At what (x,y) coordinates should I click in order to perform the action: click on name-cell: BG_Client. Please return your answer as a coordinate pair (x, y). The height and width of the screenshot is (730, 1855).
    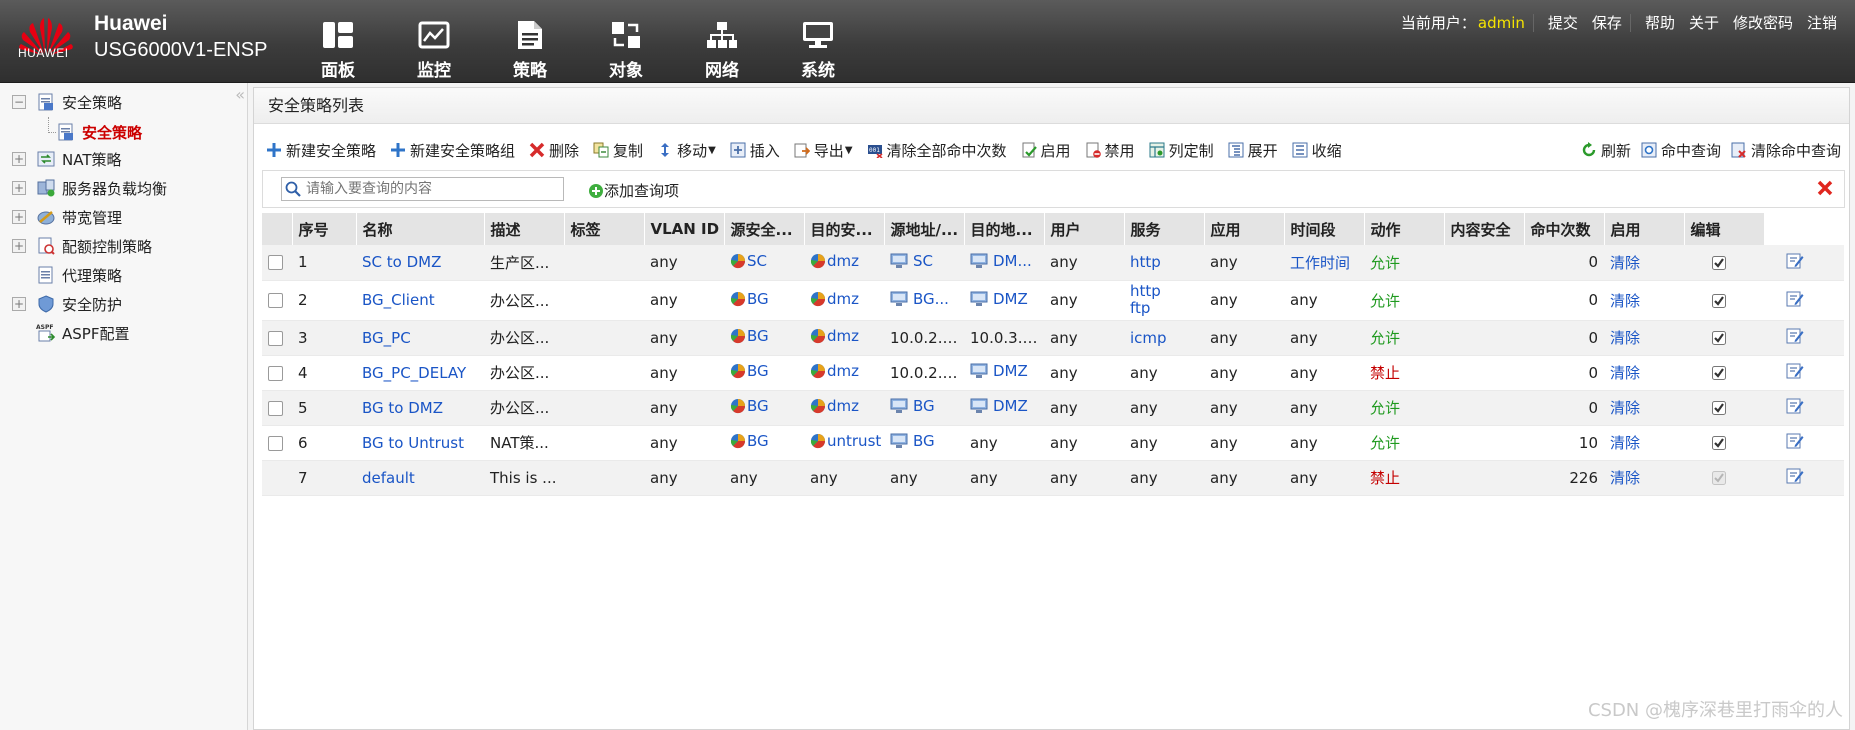
    Looking at the image, I should click on (420, 300).